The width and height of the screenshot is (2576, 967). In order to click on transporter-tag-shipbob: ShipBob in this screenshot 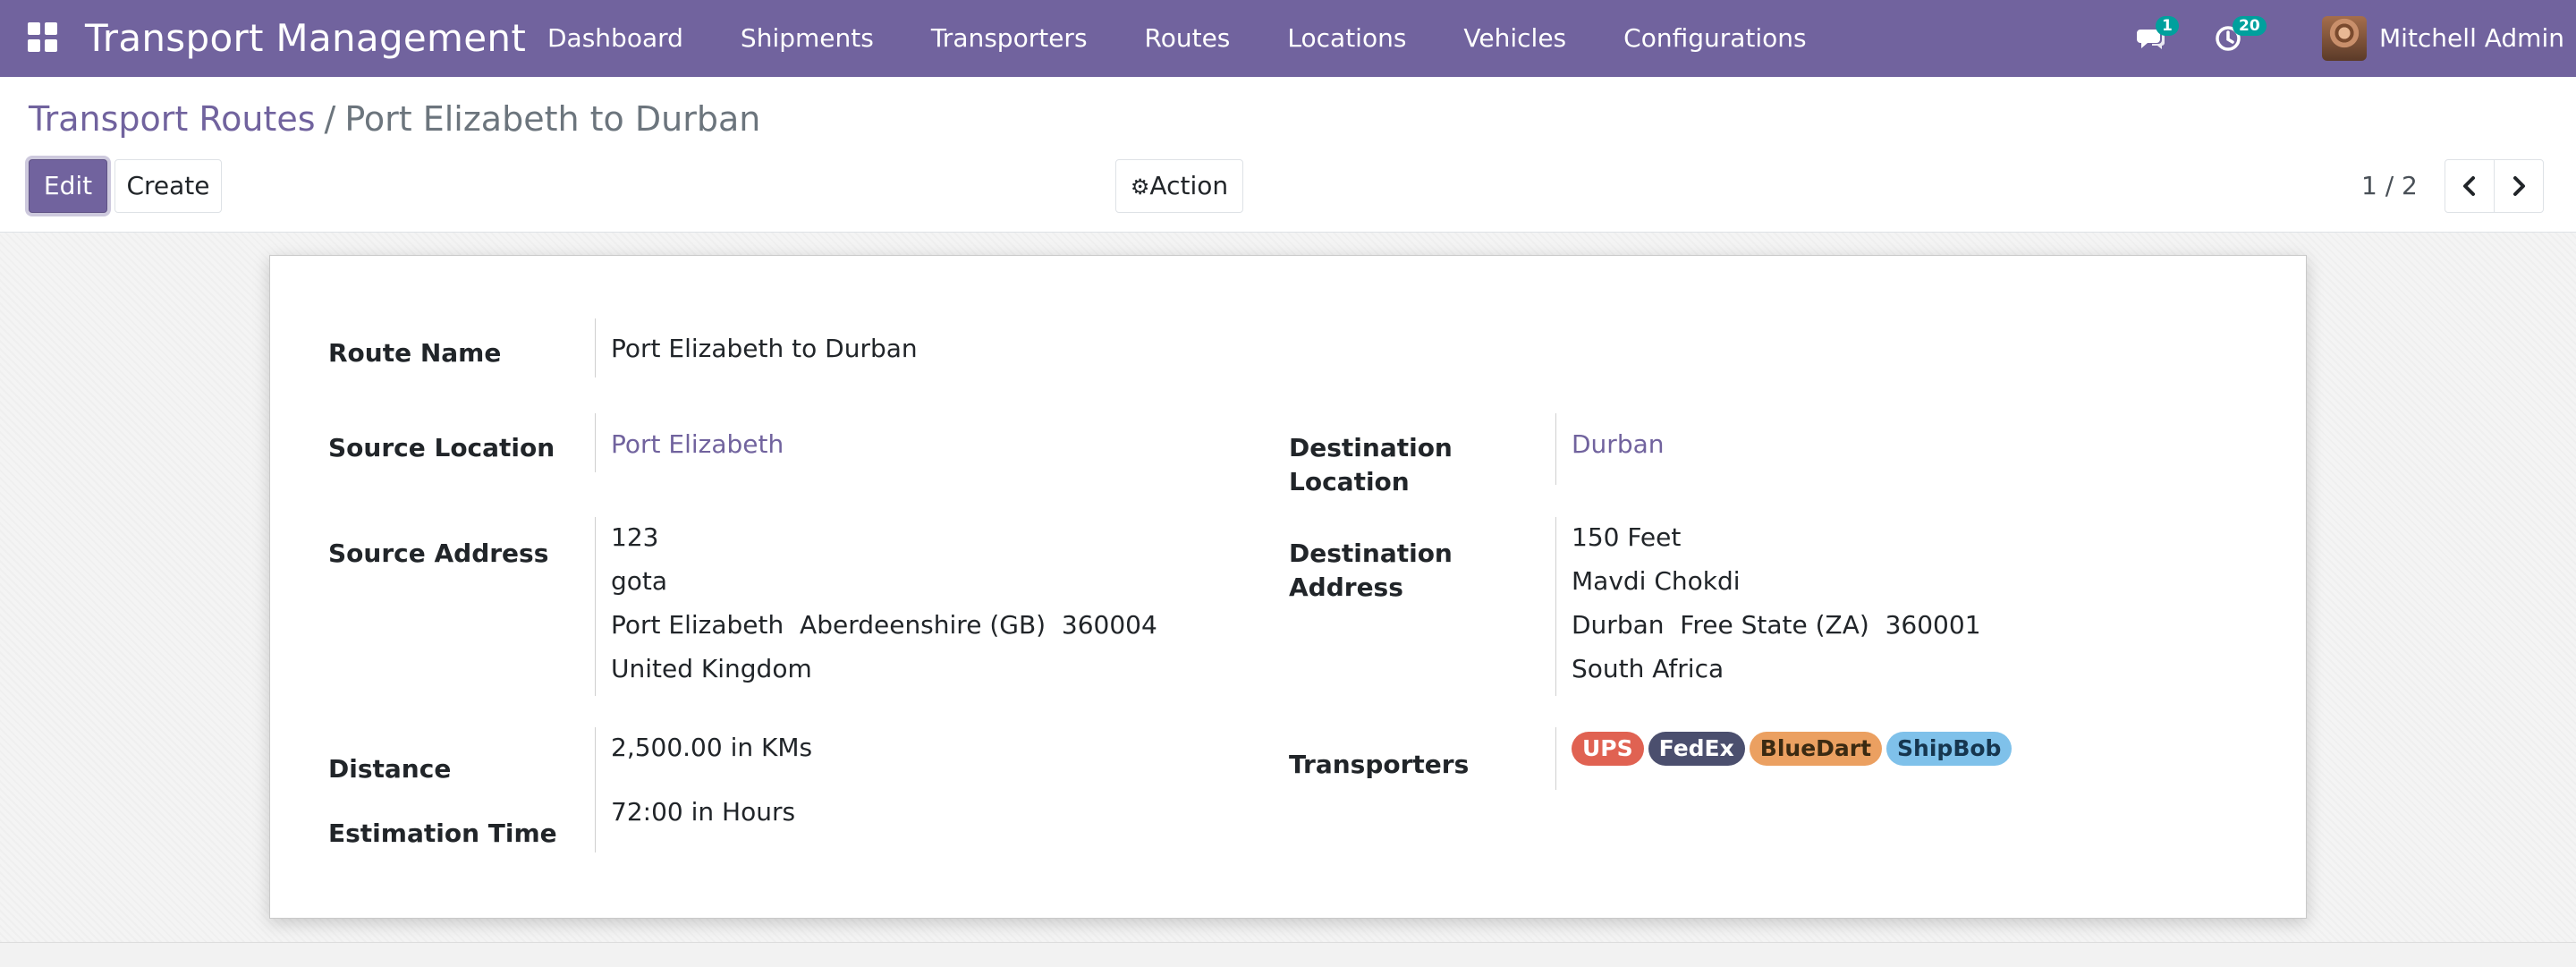, I will do `click(1949, 749)`.